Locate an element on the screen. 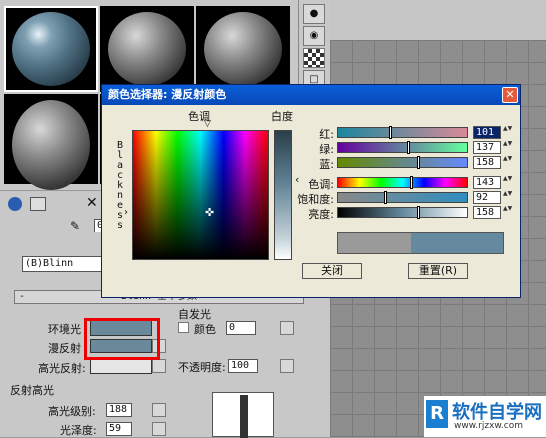 The image size is (546, 438). ambient-label: 环境光 is located at coordinates (64, 329).